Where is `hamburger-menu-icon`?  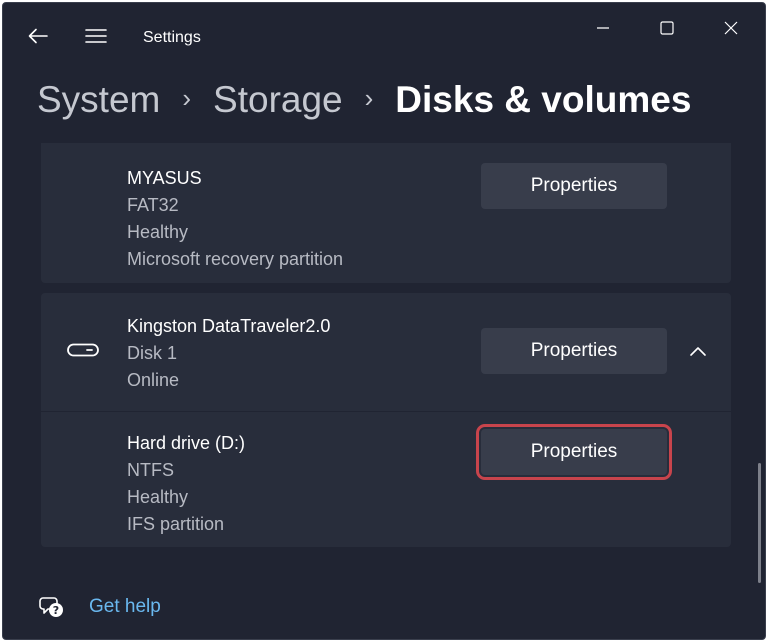
hamburger-menu-icon is located at coordinates (96, 36).